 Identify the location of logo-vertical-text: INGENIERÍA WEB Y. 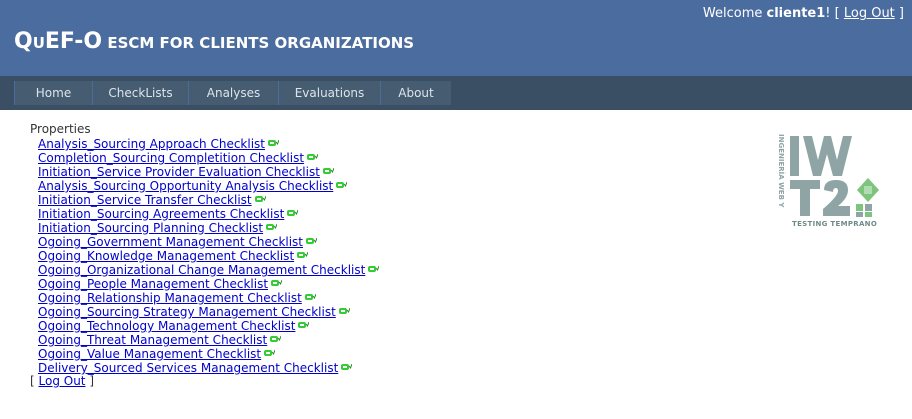
(781, 171).